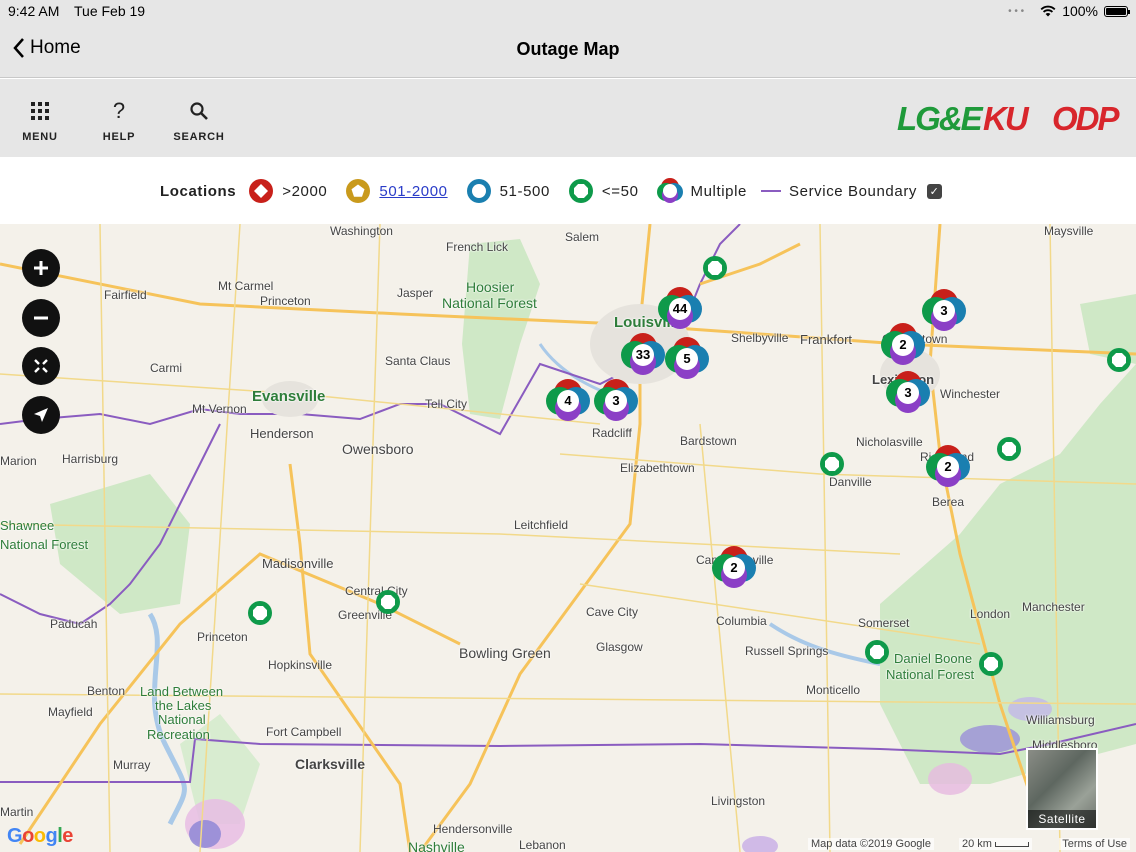 The image size is (1136, 852). Describe the element at coordinates (110, 11) in the screenshot. I see `status-date: Tue Feb 19` at that location.